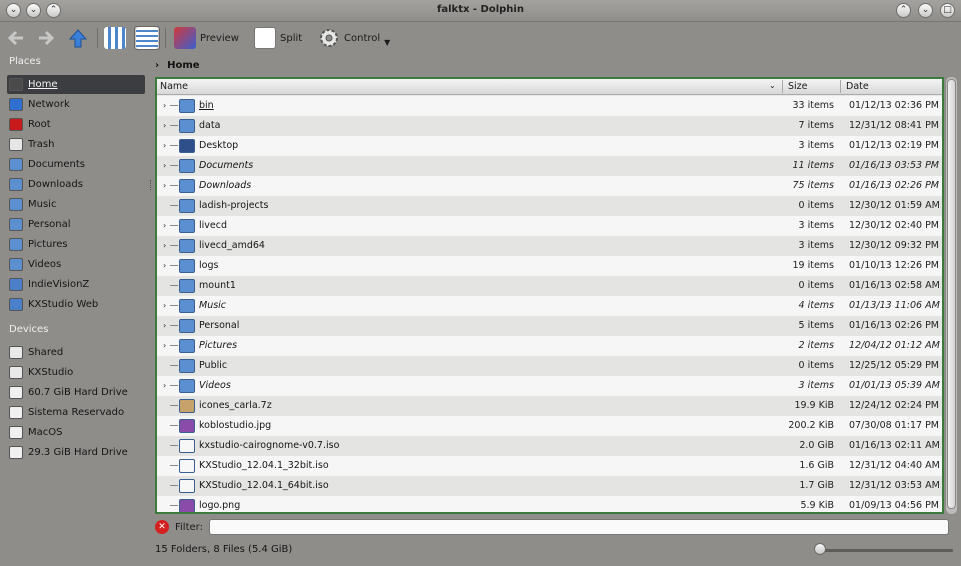 Image resolution: width=961 pixels, height=566 pixels. I want to click on zoom-slider-handle, so click(820, 549).